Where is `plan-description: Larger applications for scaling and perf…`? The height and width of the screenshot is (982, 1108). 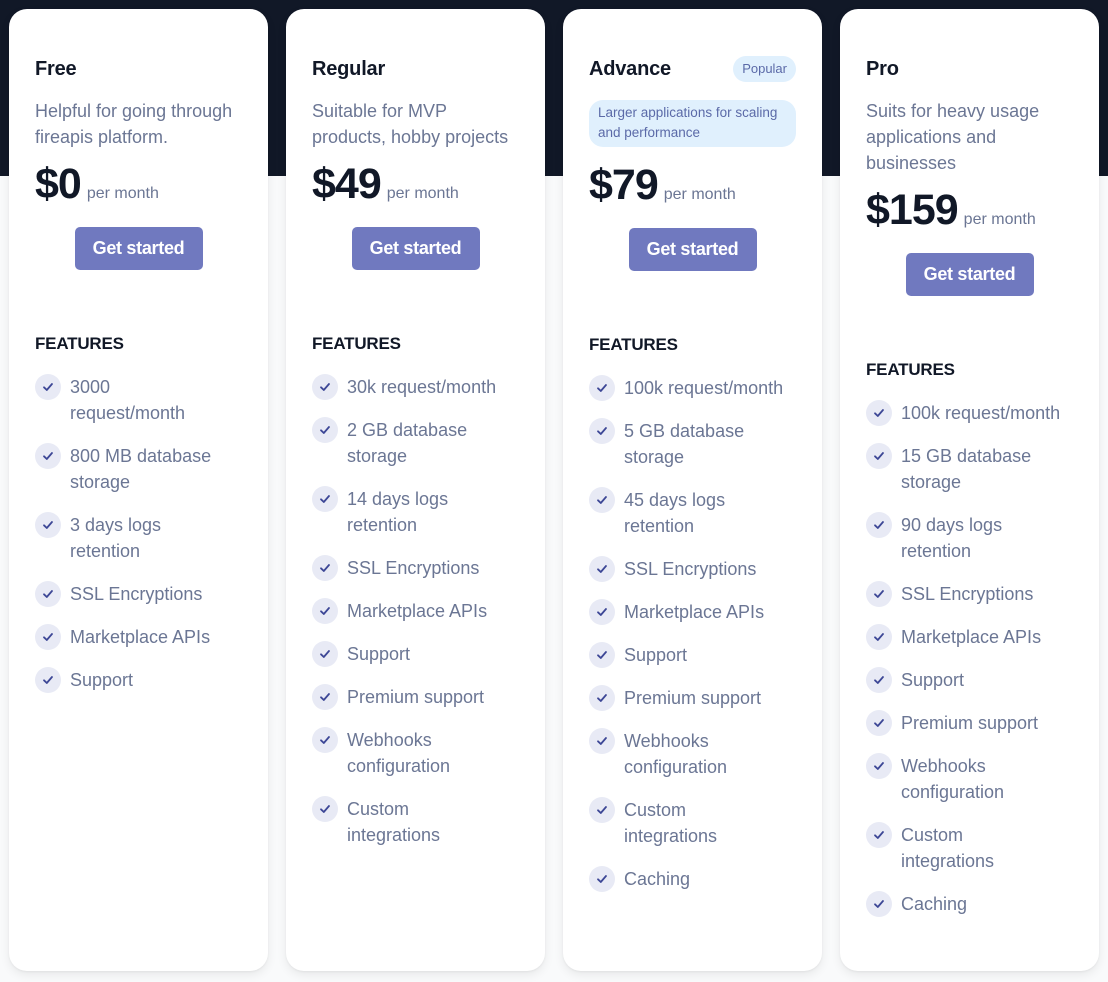 plan-description: Larger applications for scaling and perf… is located at coordinates (692, 123).